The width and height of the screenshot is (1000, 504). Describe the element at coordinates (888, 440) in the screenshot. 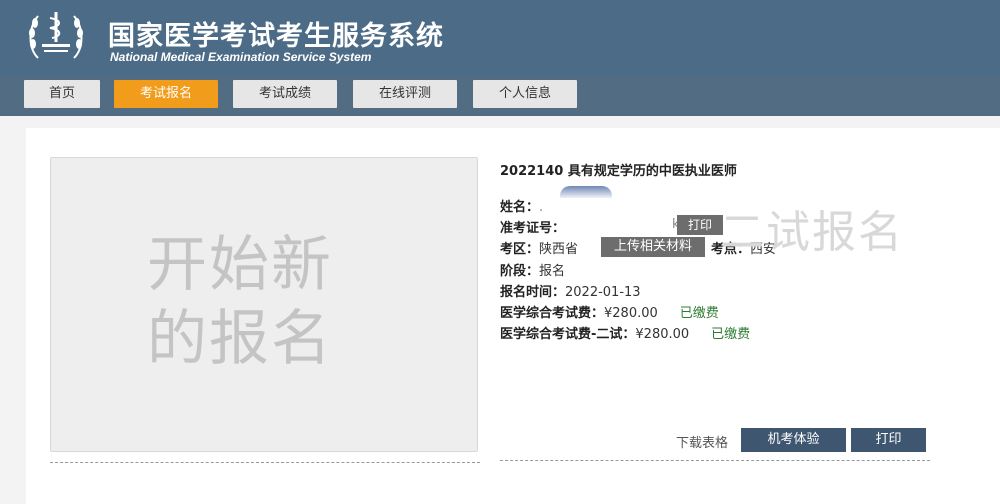

I see `print-button: 打印` at that location.